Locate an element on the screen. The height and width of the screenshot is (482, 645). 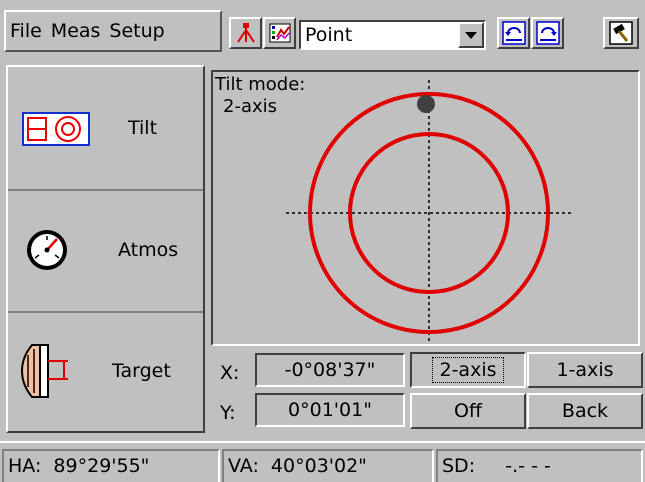
menu-bar: File Meas Setup is located at coordinates (113, 31).